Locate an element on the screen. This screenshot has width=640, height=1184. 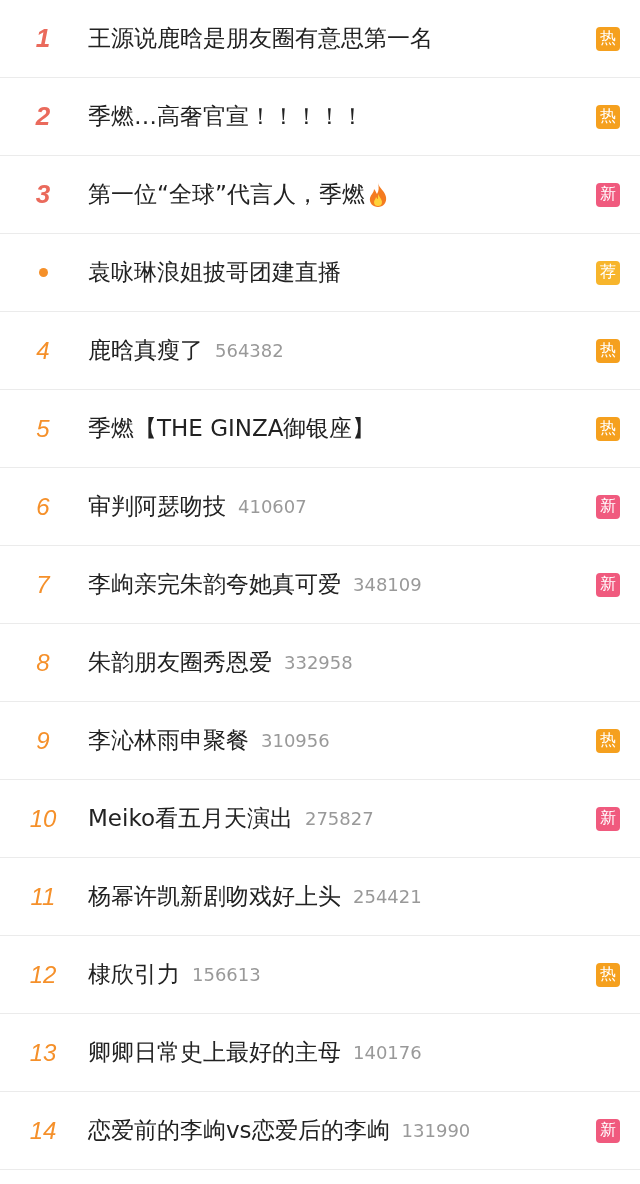
topic-title: 鹿晗真瘦了 is located at coordinates (145, 350).